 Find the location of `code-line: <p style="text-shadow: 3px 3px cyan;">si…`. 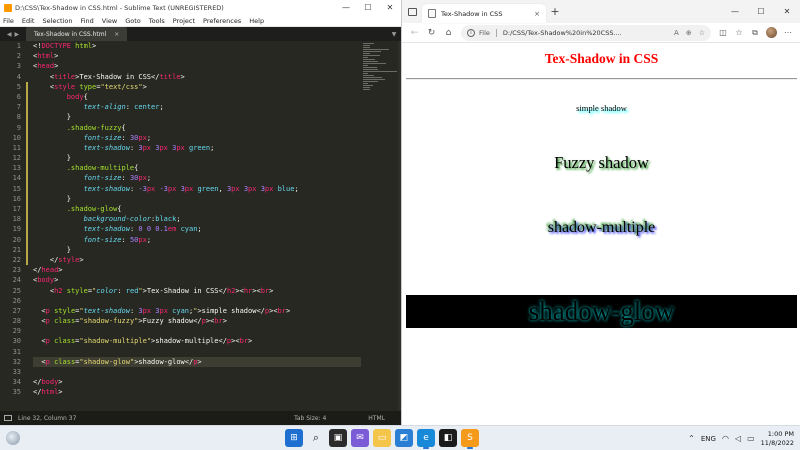

code-line: <p style="text-shadow: 3px 3px cyan;">si… is located at coordinates (197, 311).